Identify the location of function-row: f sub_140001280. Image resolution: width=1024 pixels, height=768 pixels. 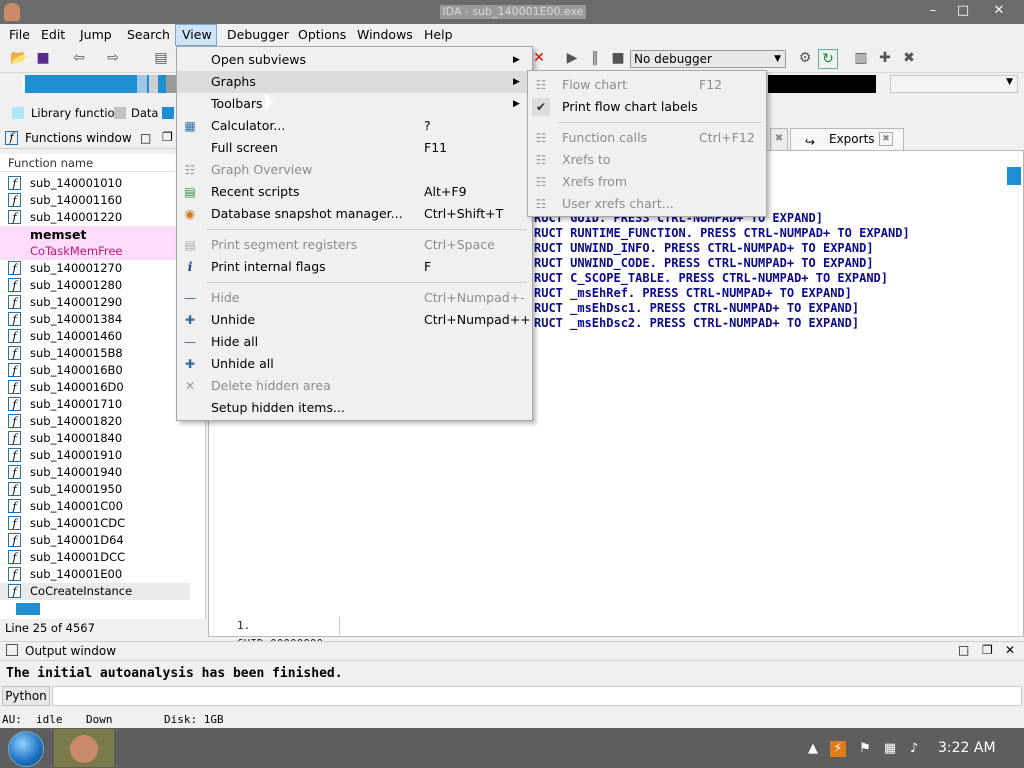
(95, 285).